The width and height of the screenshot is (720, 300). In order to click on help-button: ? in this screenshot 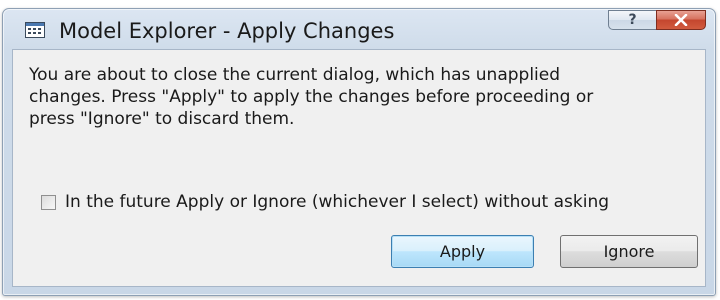, I will do `click(632, 20)`.